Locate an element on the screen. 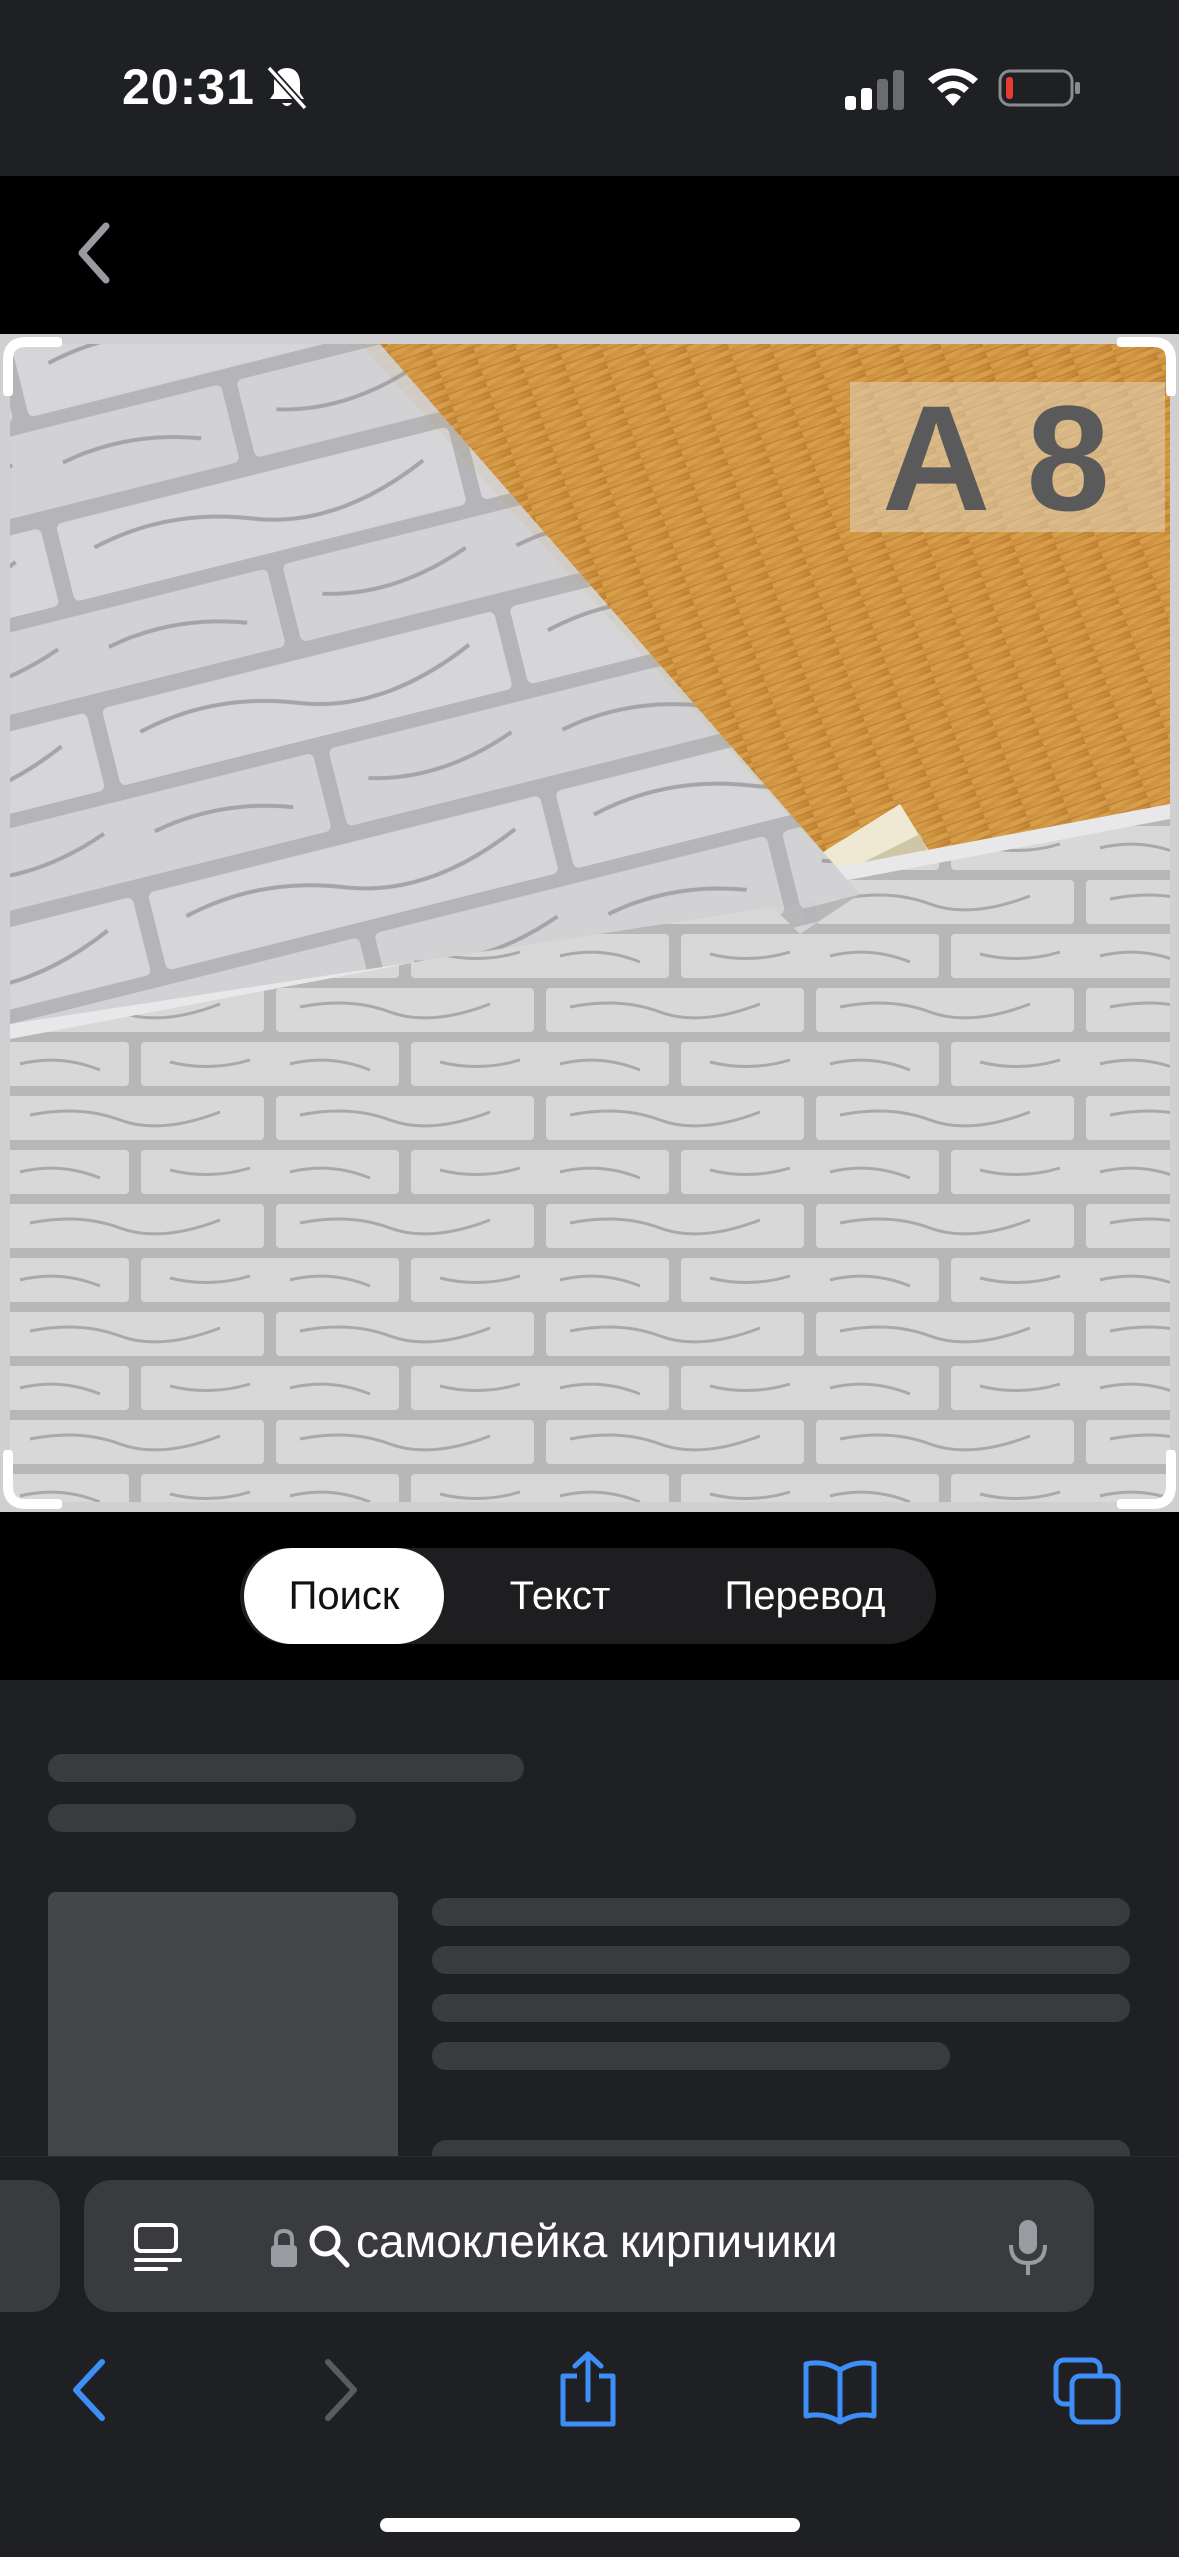  back-icon is located at coordinates (90, 2390).